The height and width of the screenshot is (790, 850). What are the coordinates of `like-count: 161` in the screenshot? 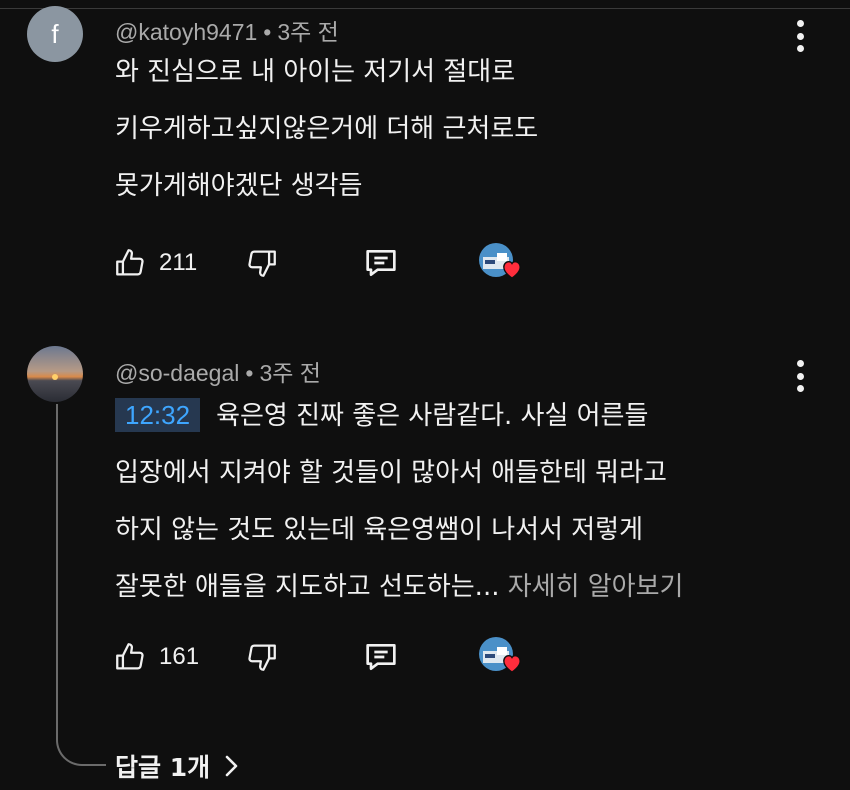 It's located at (179, 656).